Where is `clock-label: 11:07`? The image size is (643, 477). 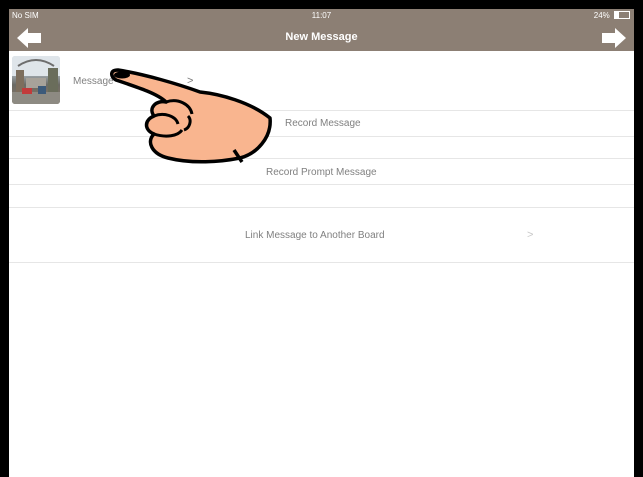
clock-label: 11:07 is located at coordinates (321, 15).